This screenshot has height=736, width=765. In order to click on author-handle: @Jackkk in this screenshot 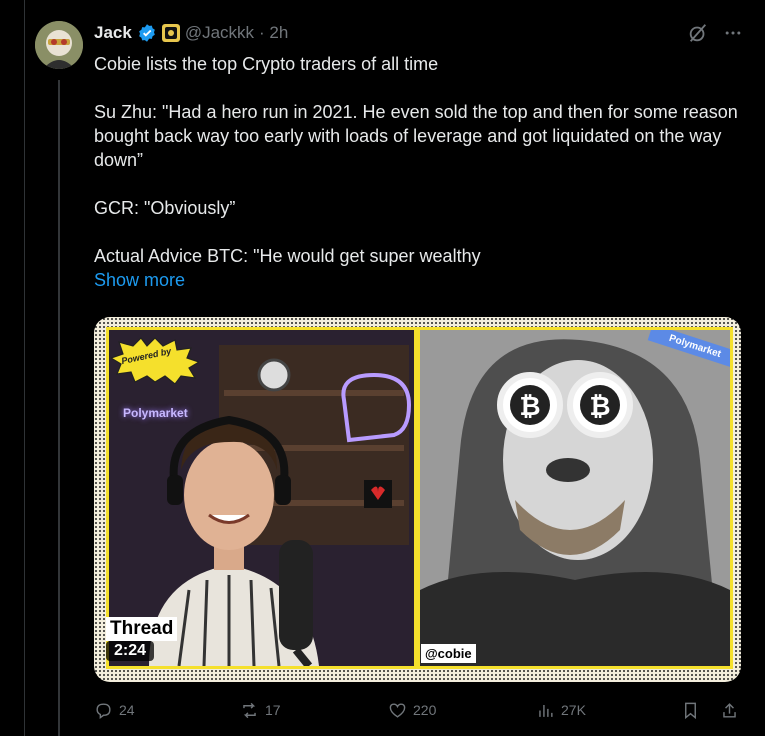, I will do `click(219, 33)`.